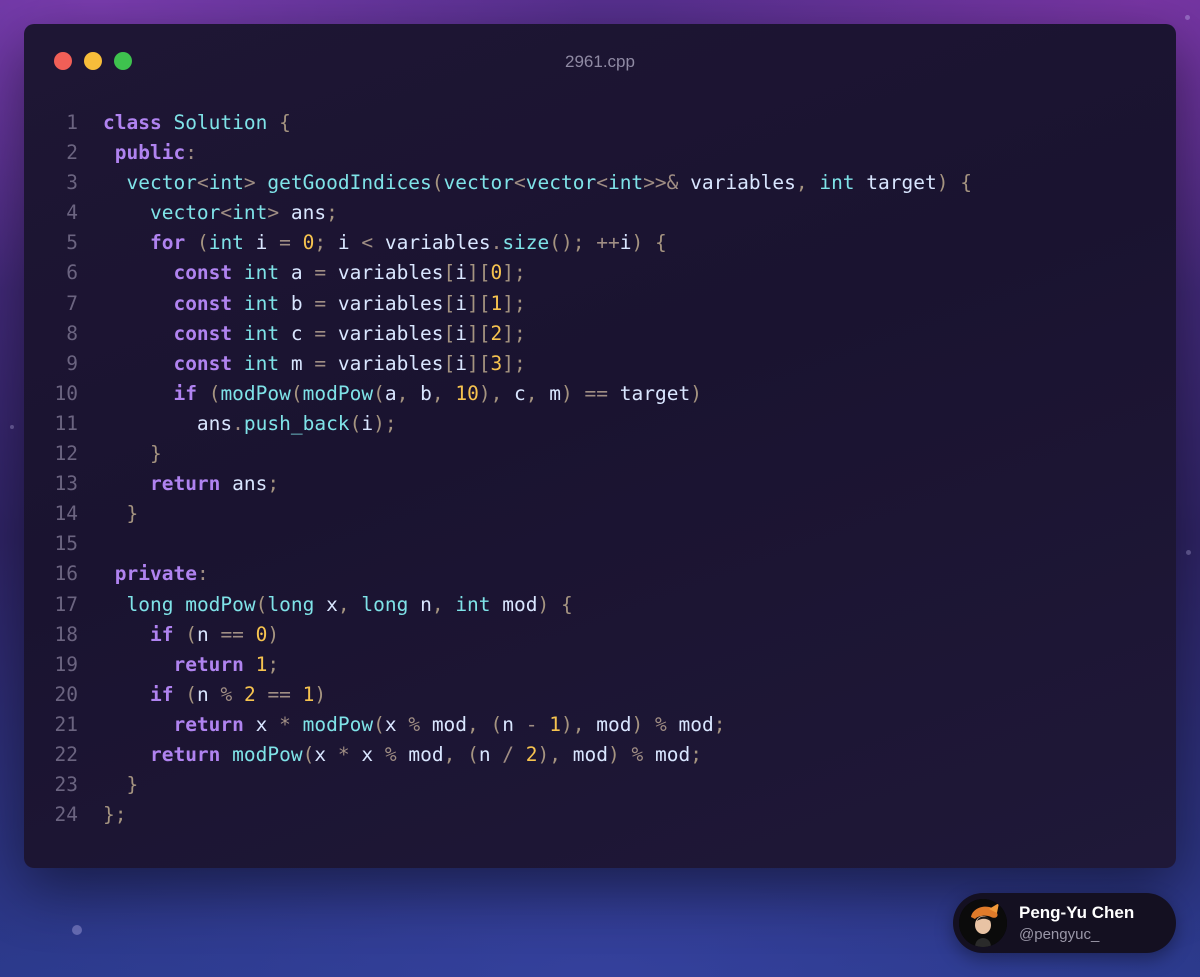 This screenshot has width=1200, height=977. I want to click on file-name: 2961.cpp, so click(600, 61).